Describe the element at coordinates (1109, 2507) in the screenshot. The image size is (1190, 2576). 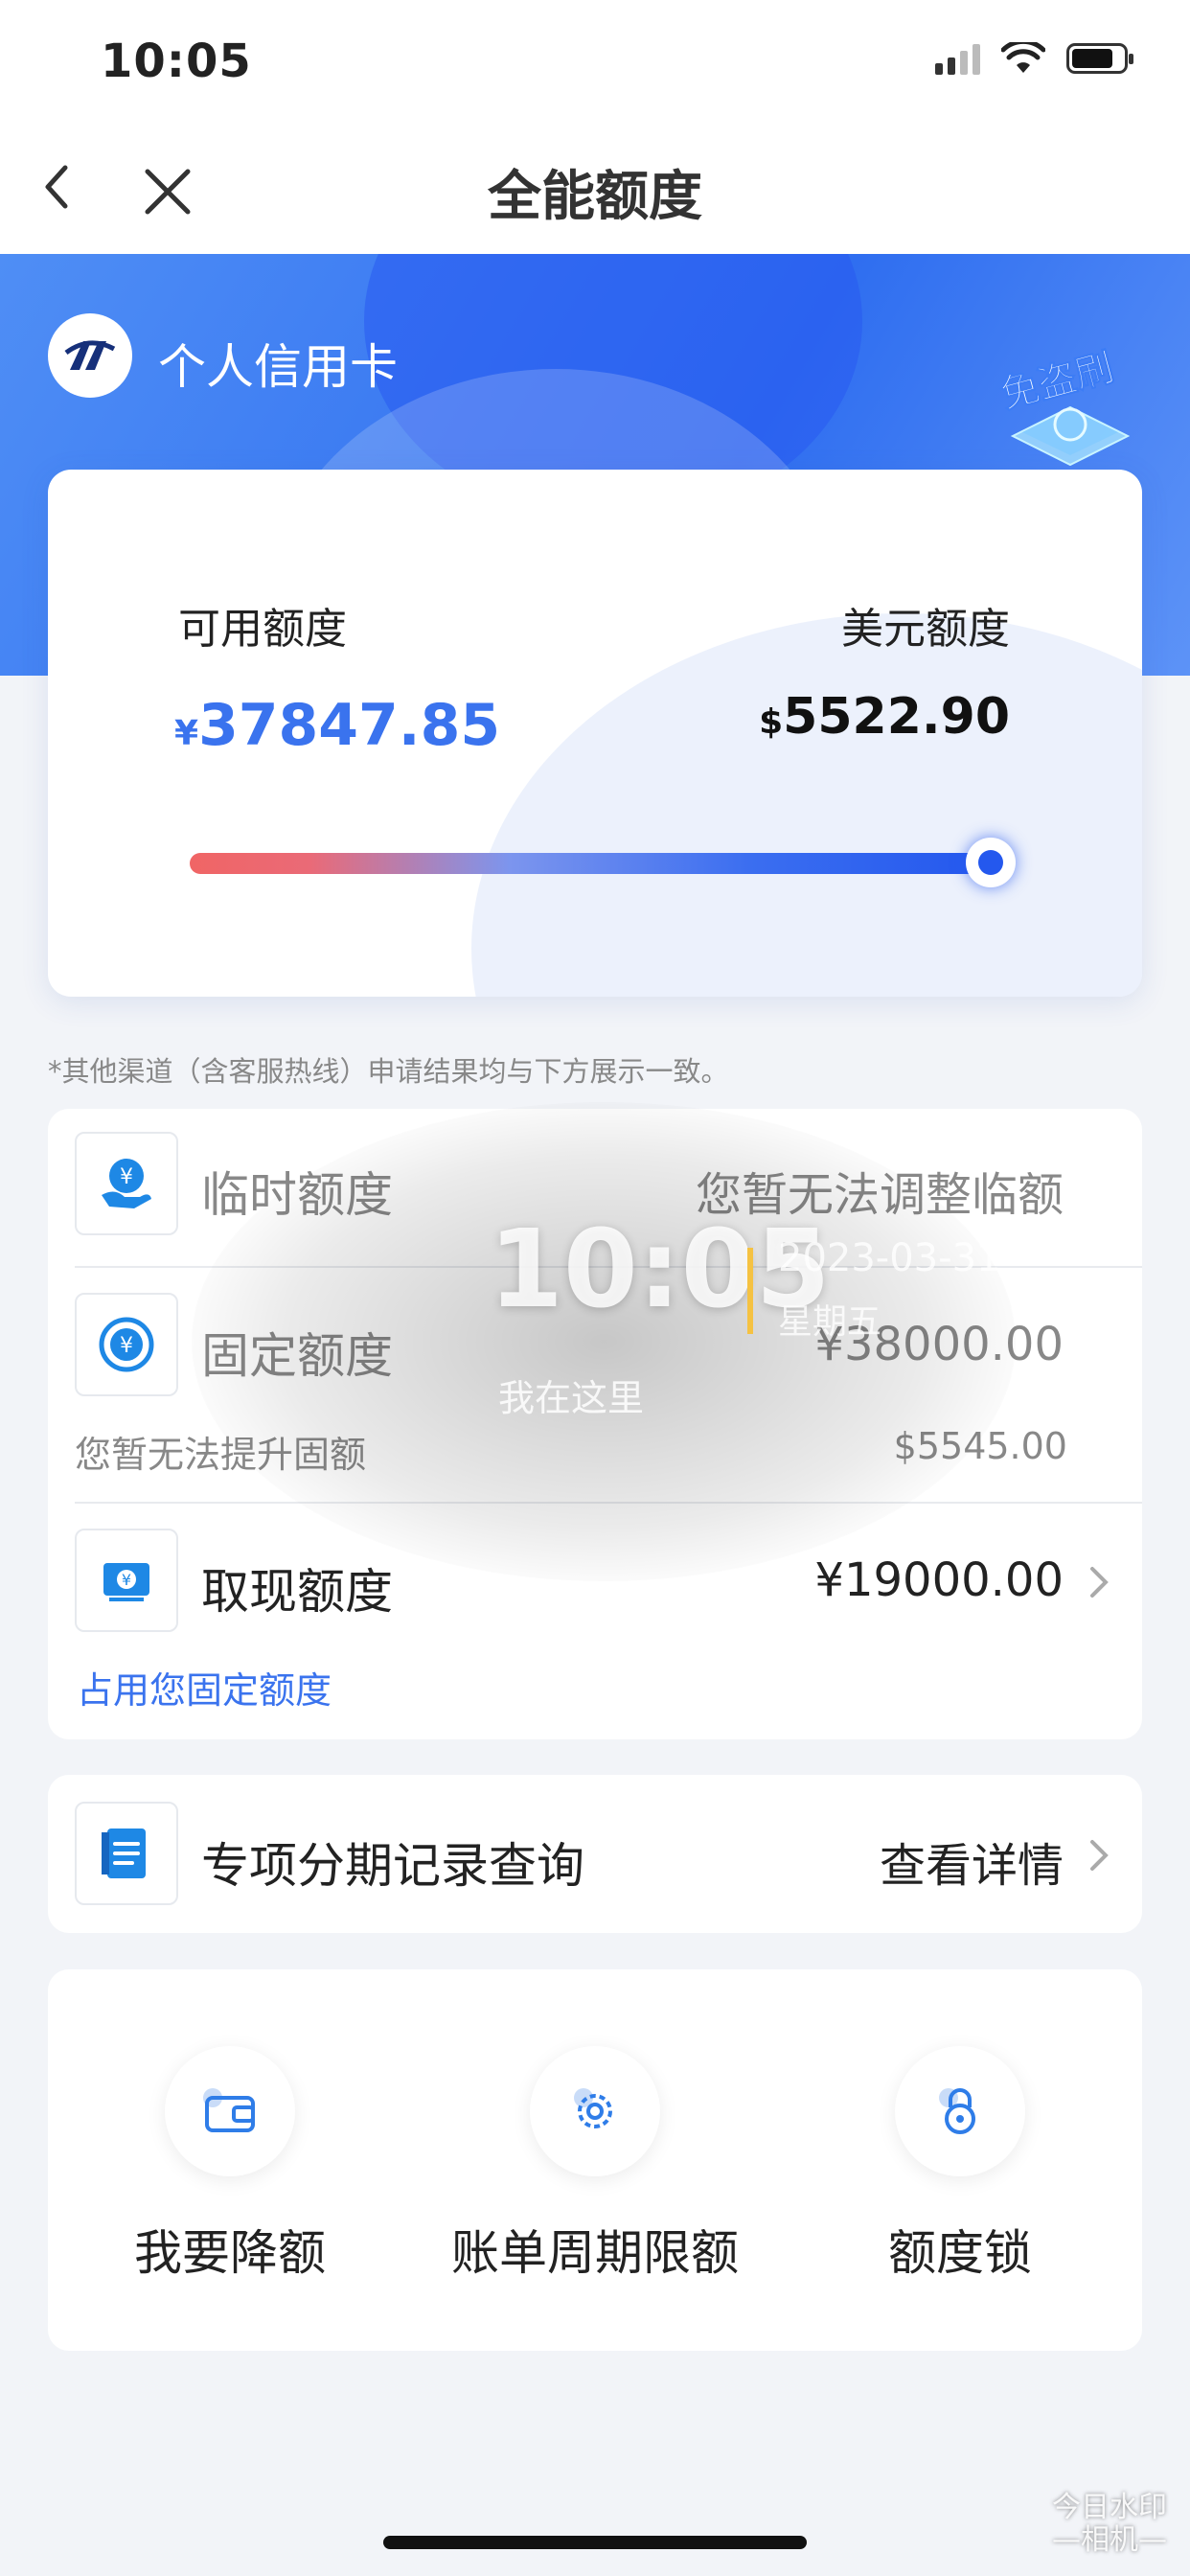
I see `watermark-brand-line1: 今日水印` at that location.